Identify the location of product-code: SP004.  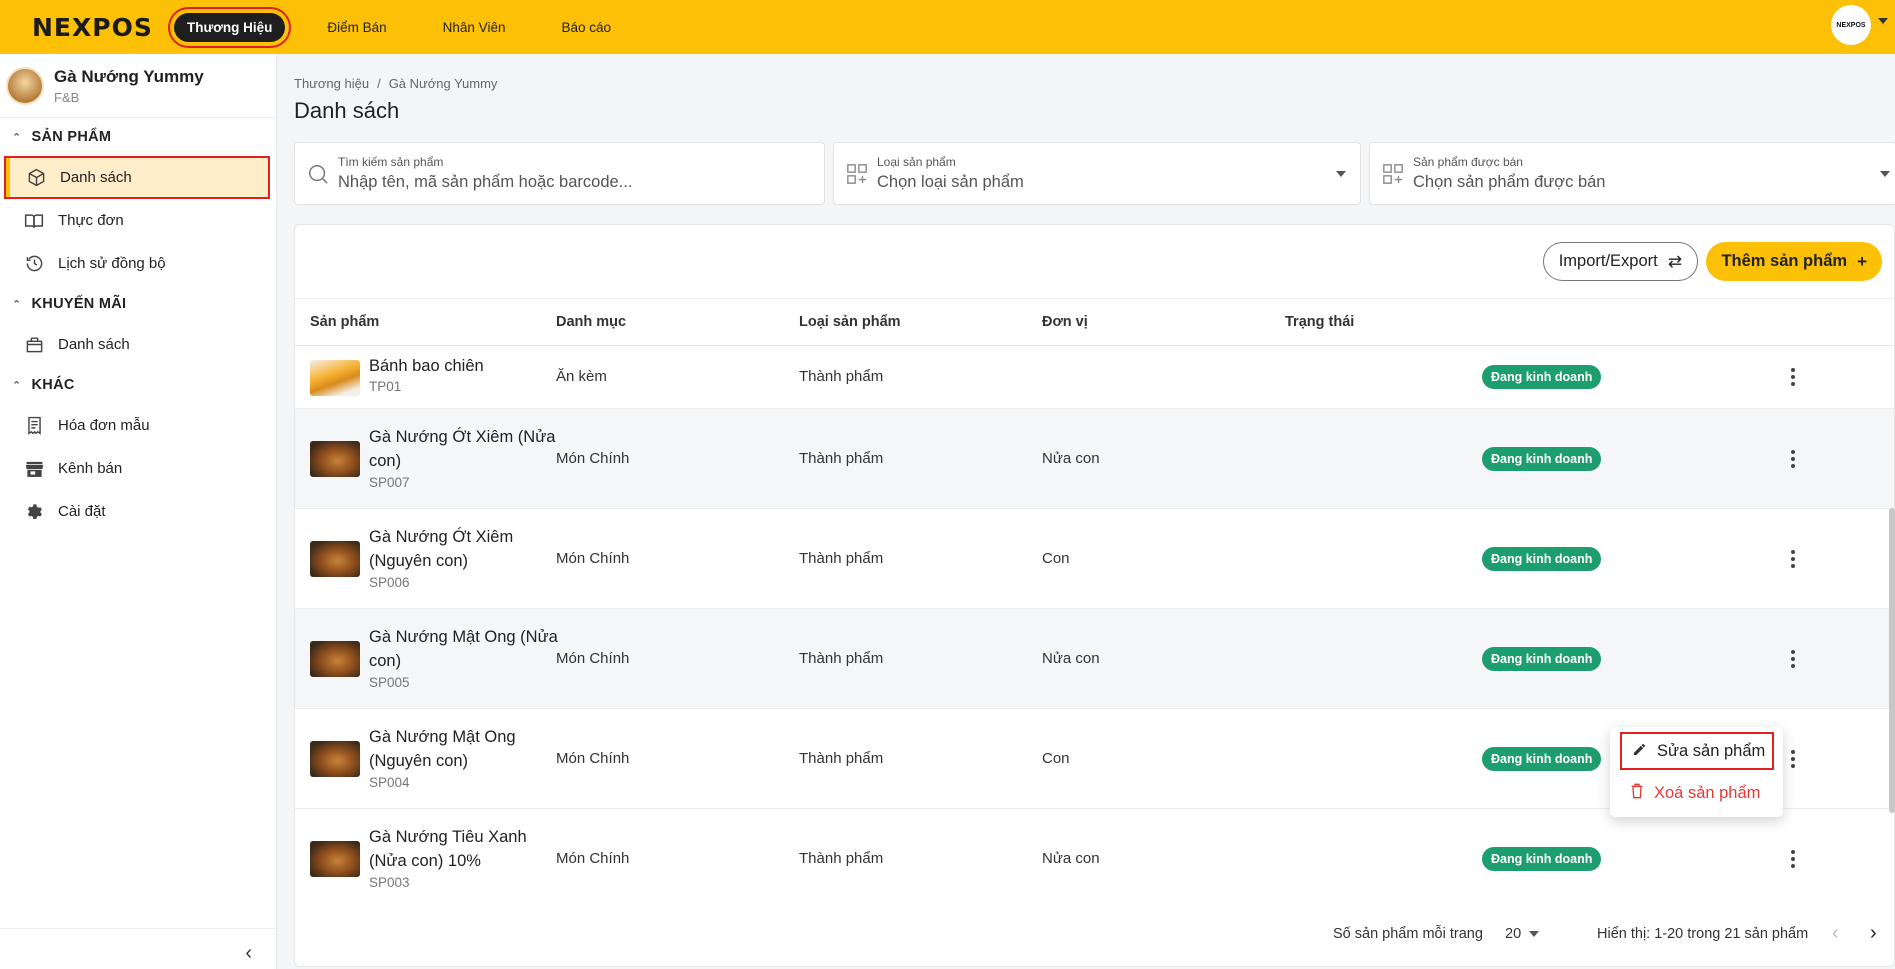
(389, 782).